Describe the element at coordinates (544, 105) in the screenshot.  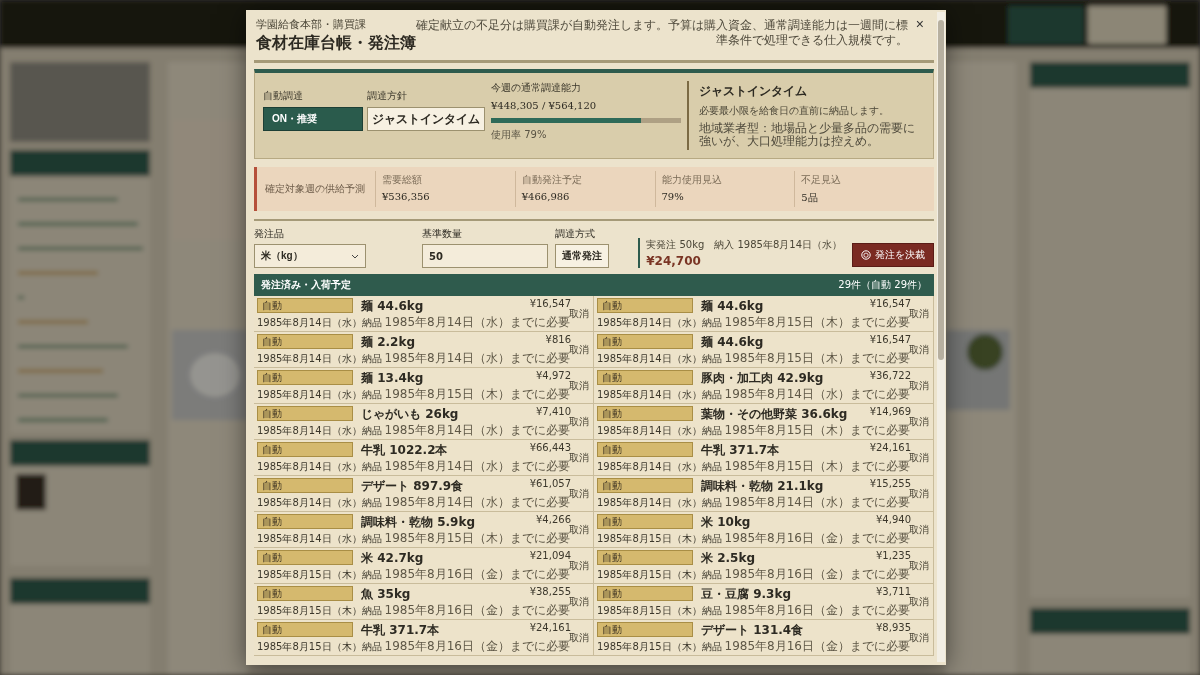
I see `capacity-amount: ¥448,305 / ¥564,120` at that location.